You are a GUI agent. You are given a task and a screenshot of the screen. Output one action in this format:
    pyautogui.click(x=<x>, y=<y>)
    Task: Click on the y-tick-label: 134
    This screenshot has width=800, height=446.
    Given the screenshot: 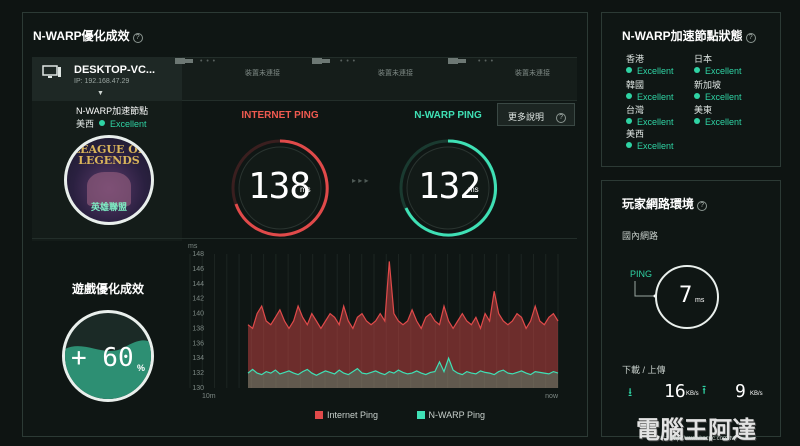 What is the action you would take?
    pyautogui.click(x=198, y=358)
    